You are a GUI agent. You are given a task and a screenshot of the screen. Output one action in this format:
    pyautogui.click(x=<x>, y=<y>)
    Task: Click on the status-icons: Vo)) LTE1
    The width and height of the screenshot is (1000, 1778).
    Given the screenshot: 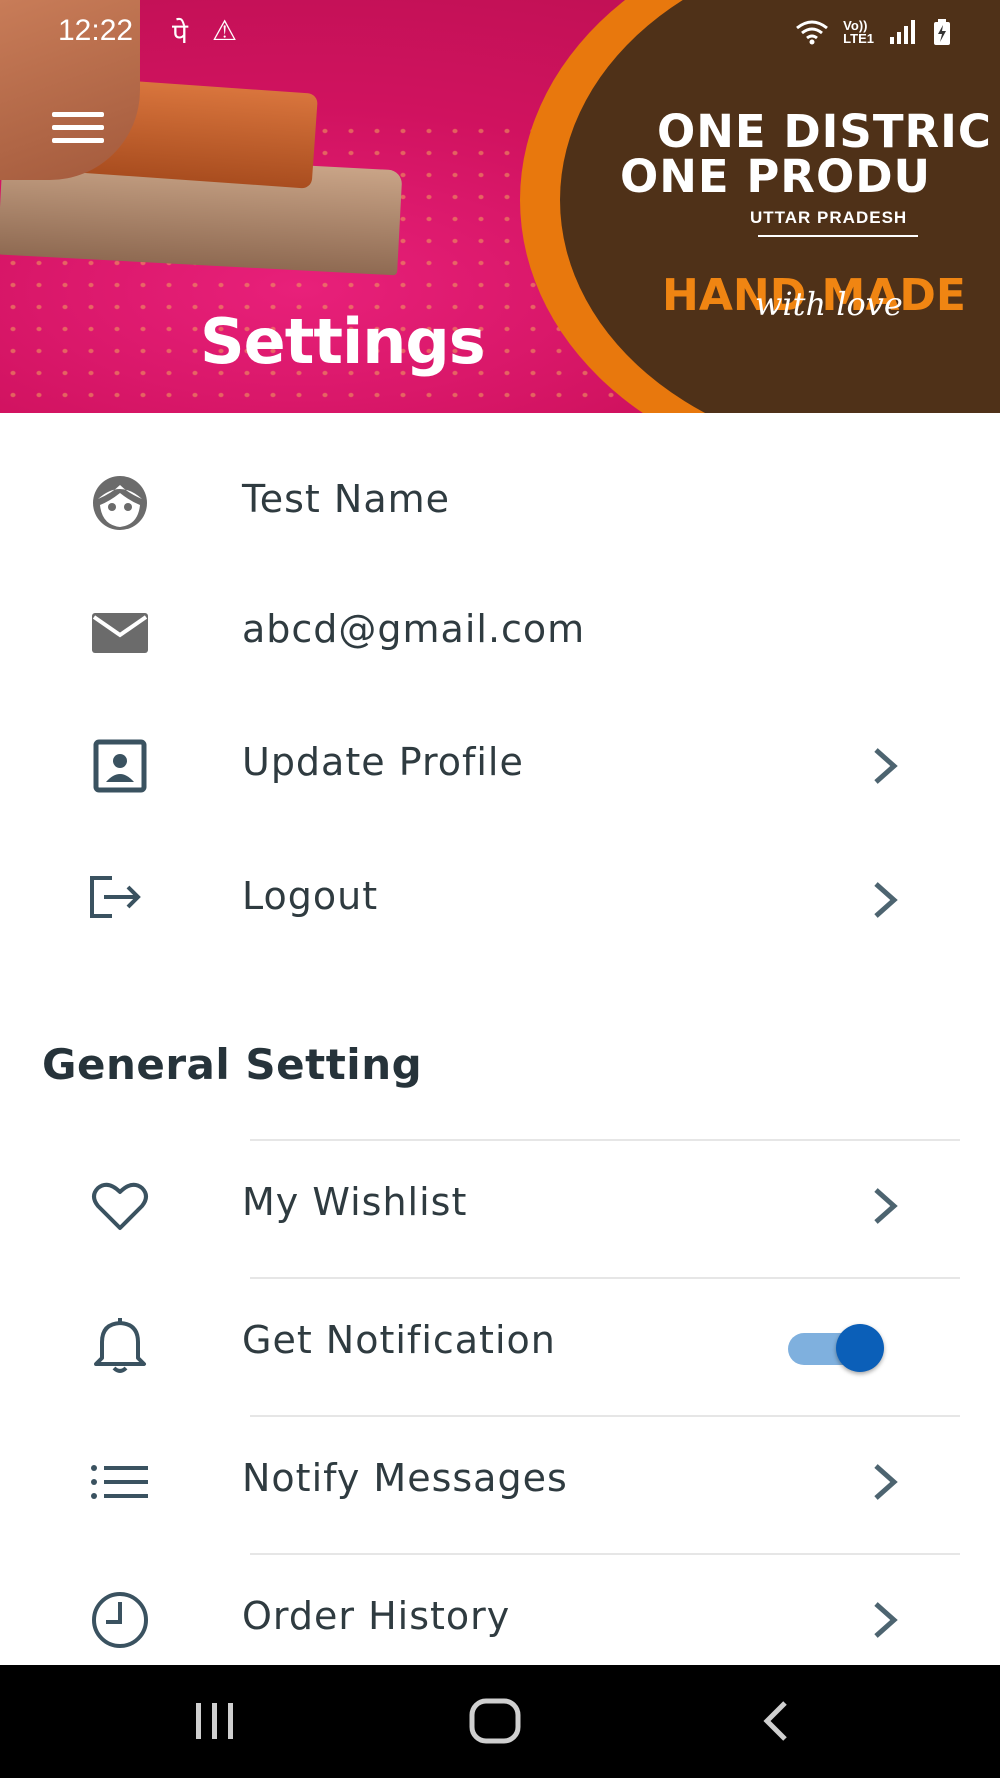 What is the action you would take?
    pyautogui.click(x=873, y=32)
    